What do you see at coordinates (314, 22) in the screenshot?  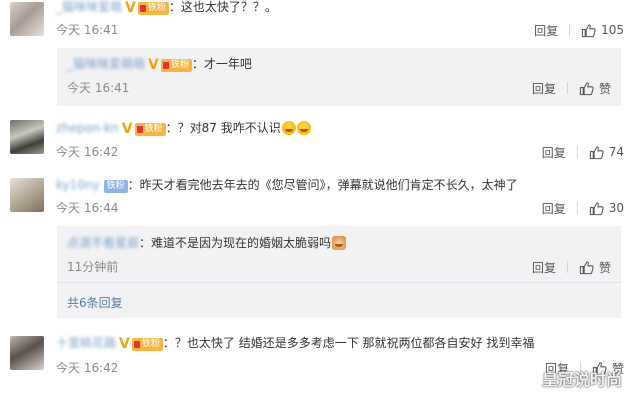 I see `comment-item: _猫咪咪爱萌 V 铁粉 ：这也太快了？？。 今天 16:41 回复 105` at bounding box center [314, 22].